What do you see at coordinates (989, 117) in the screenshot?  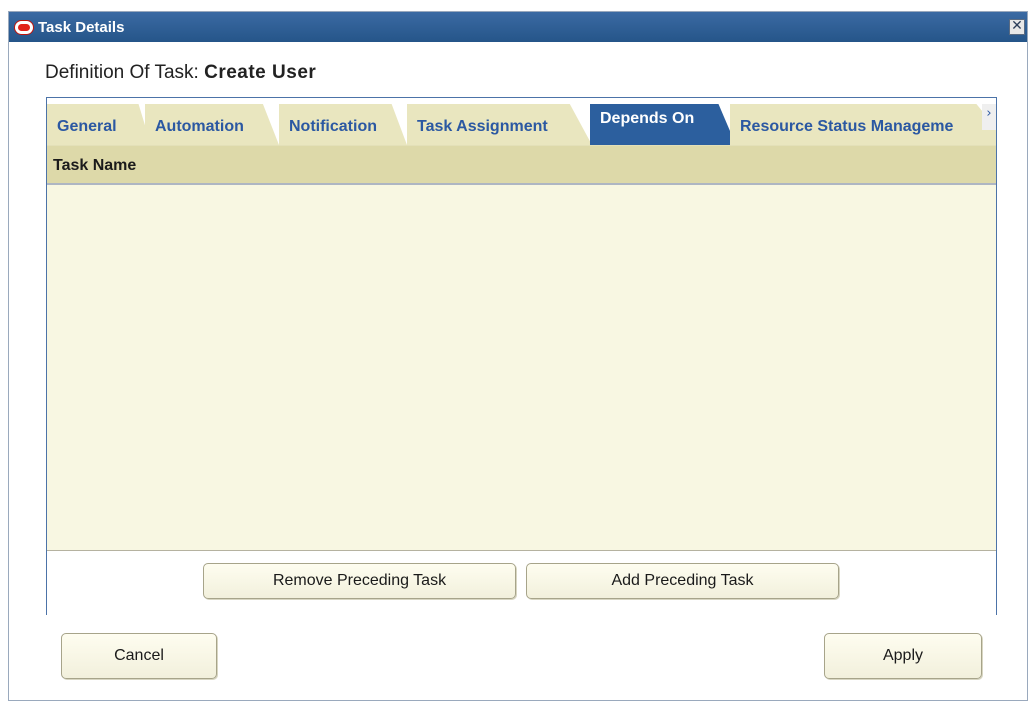 I see `chevron-right-icon: ›` at bounding box center [989, 117].